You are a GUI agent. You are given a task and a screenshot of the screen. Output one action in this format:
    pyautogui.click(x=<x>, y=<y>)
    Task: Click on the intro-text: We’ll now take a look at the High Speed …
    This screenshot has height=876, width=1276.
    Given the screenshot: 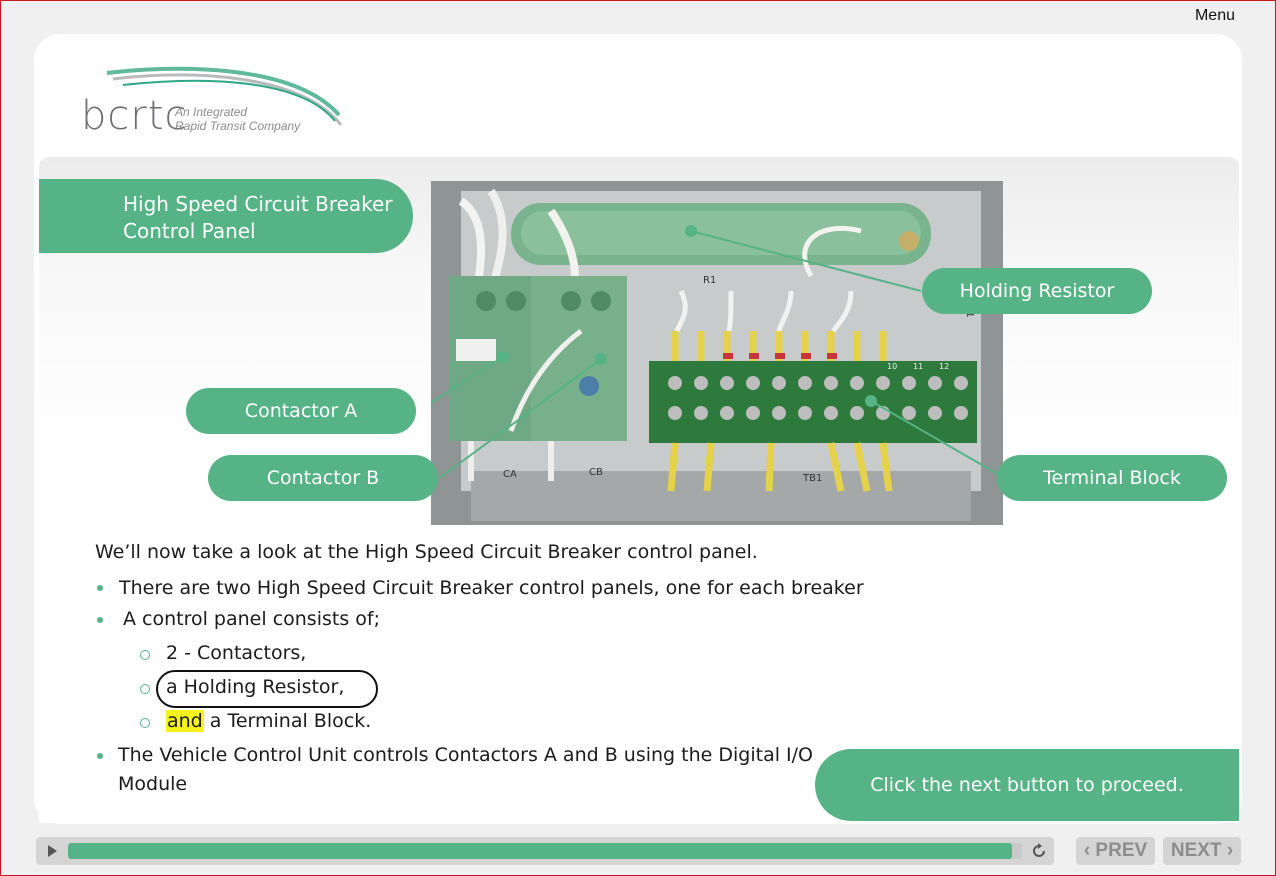 What is the action you would take?
    pyautogui.click(x=426, y=552)
    